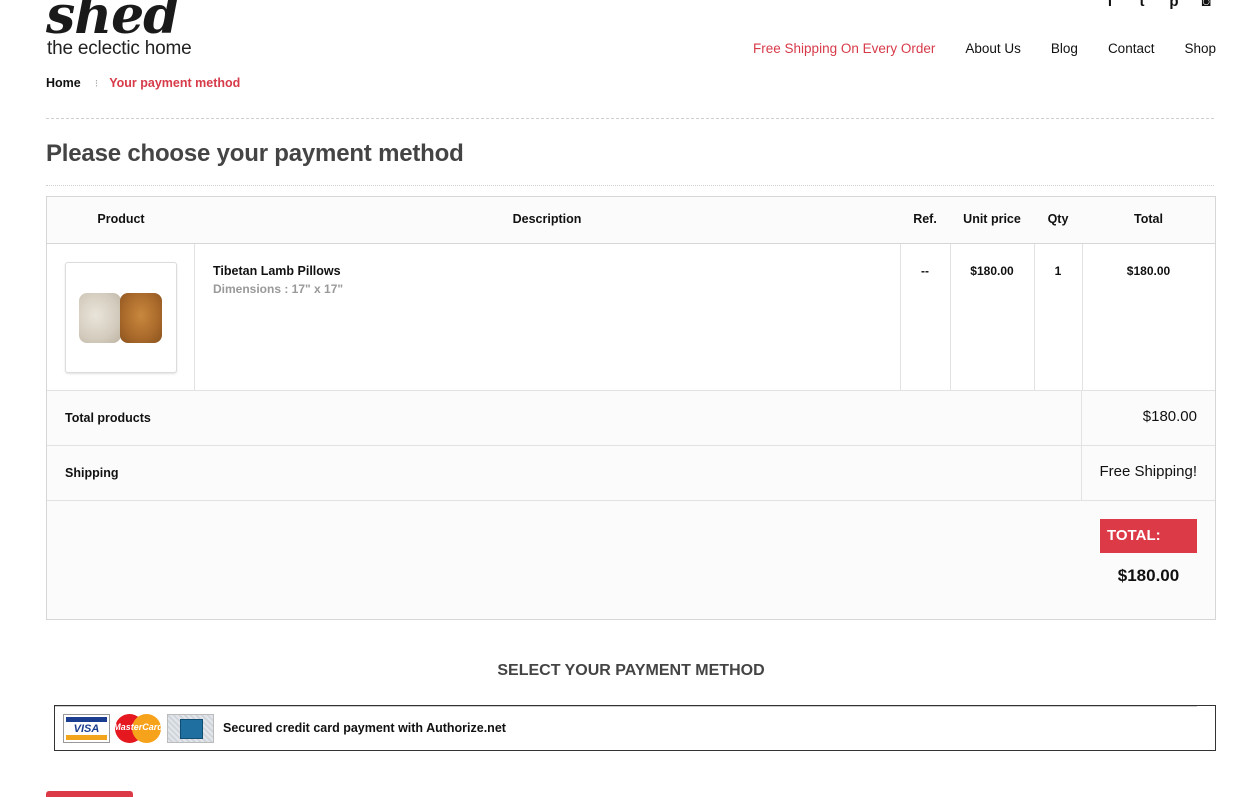 This screenshot has height=797, width=1249. Describe the element at coordinates (255, 153) in the screenshot. I see `page-title: Please choose your payment method` at that location.